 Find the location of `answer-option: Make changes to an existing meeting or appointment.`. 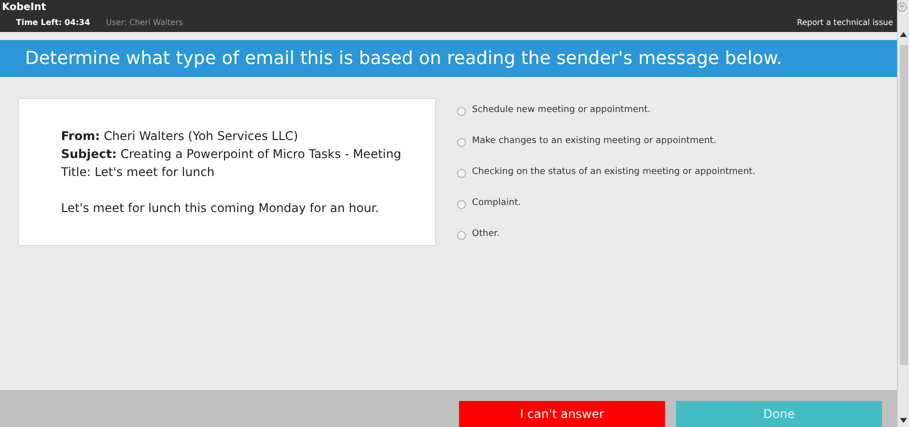

answer-option: Make changes to an existing meeting or appointment. is located at coordinates (606, 142).